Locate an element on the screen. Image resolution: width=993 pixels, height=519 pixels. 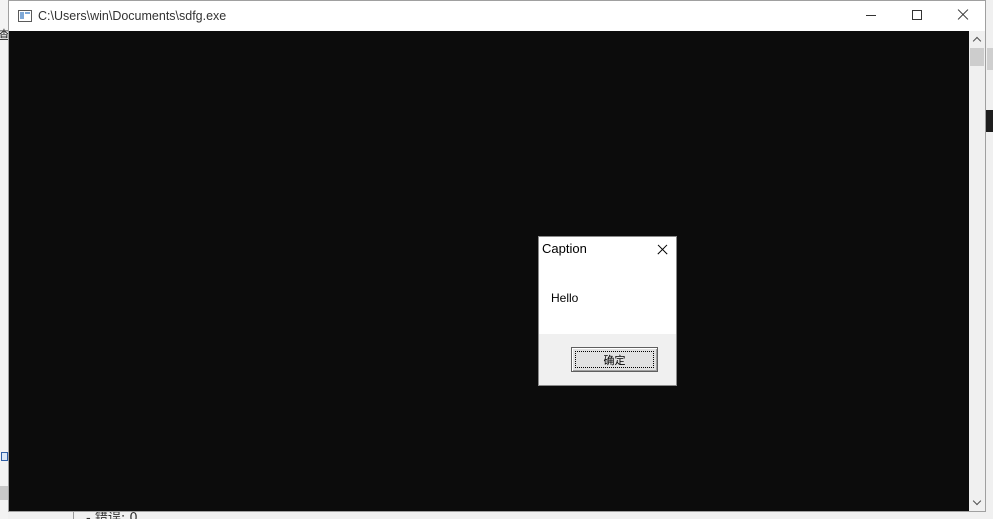
chevron-up-icon is located at coordinates (977, 39).